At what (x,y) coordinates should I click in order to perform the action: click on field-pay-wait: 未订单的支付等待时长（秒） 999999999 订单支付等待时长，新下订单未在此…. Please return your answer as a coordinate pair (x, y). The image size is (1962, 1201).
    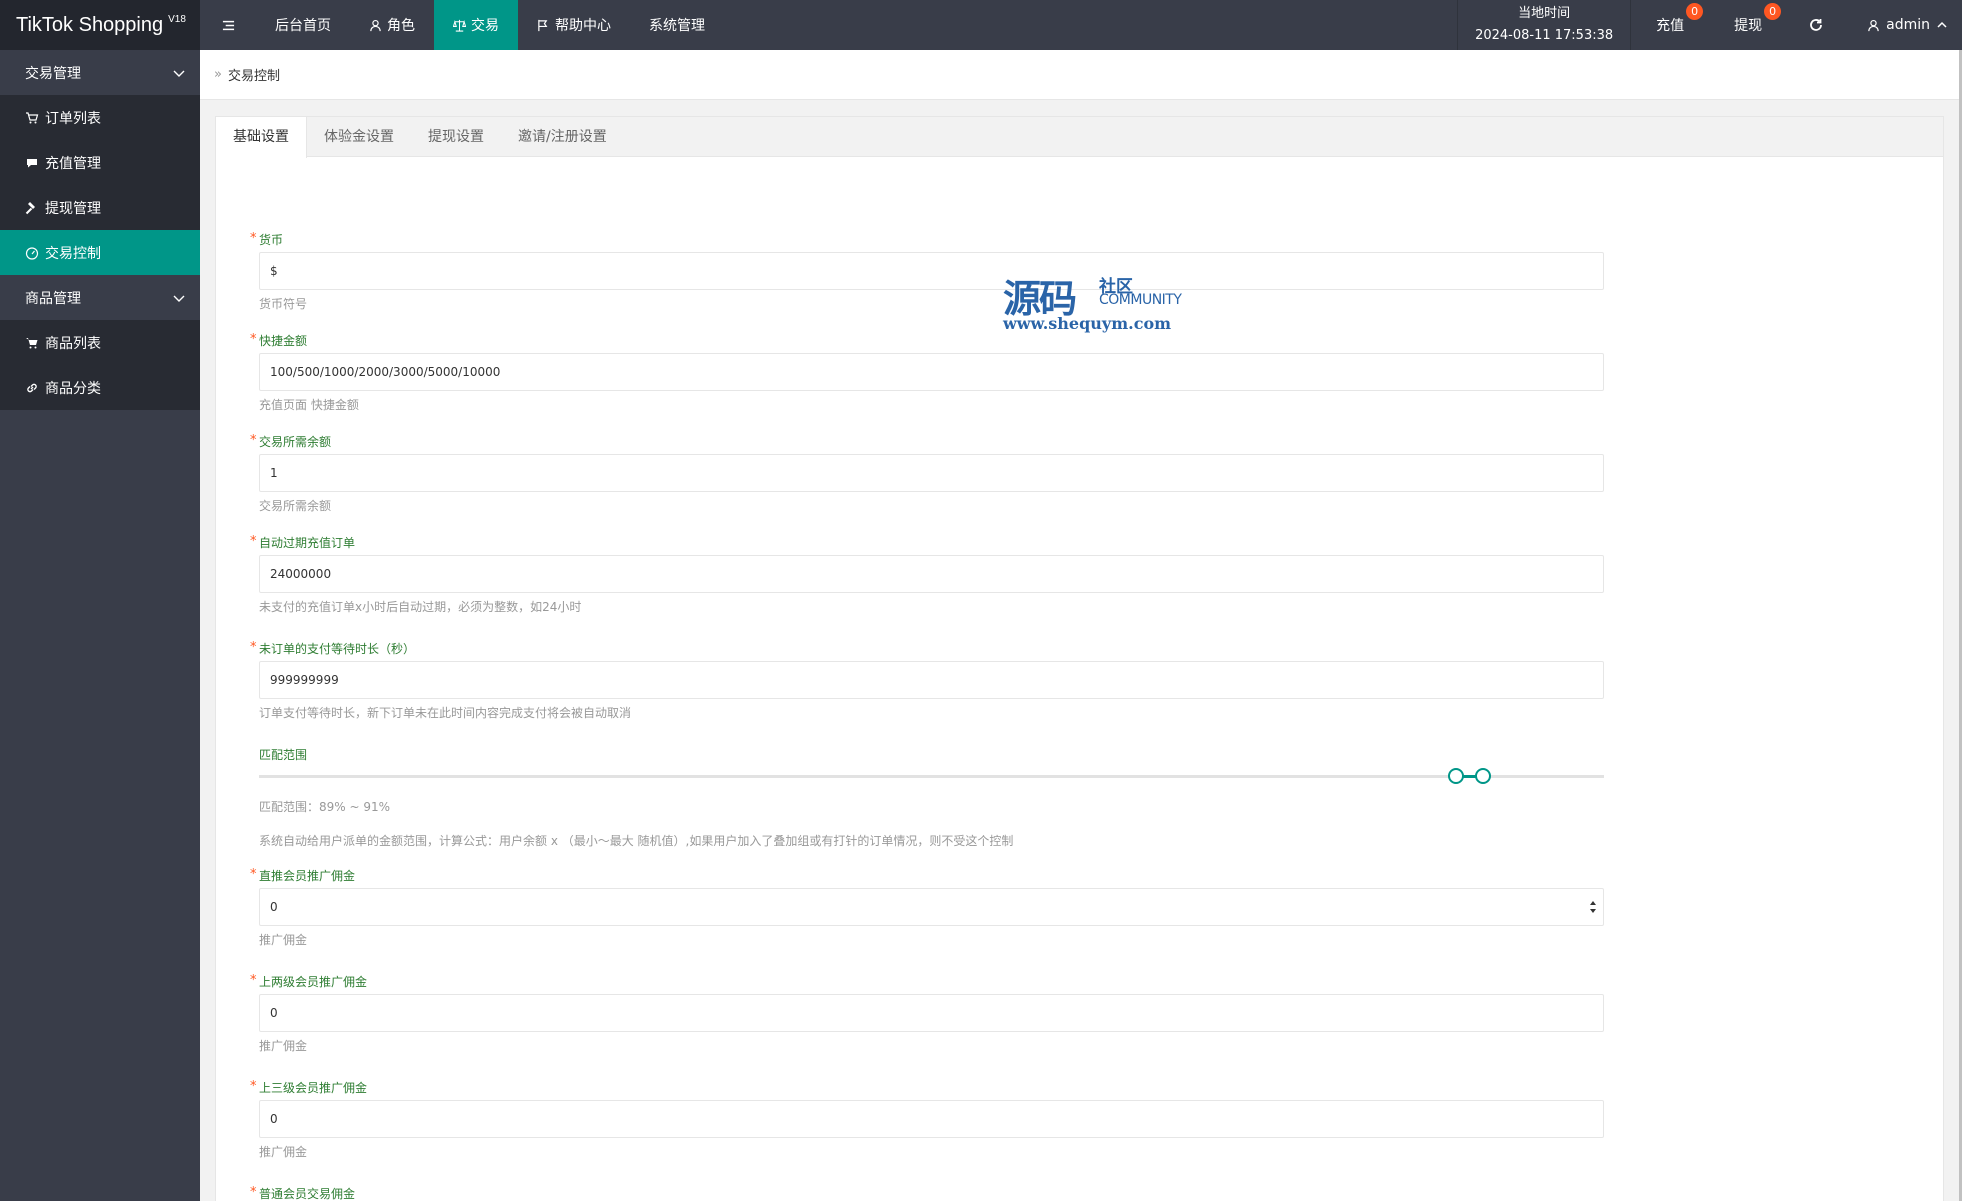
    Looking at the image, I should click on (927, 680).